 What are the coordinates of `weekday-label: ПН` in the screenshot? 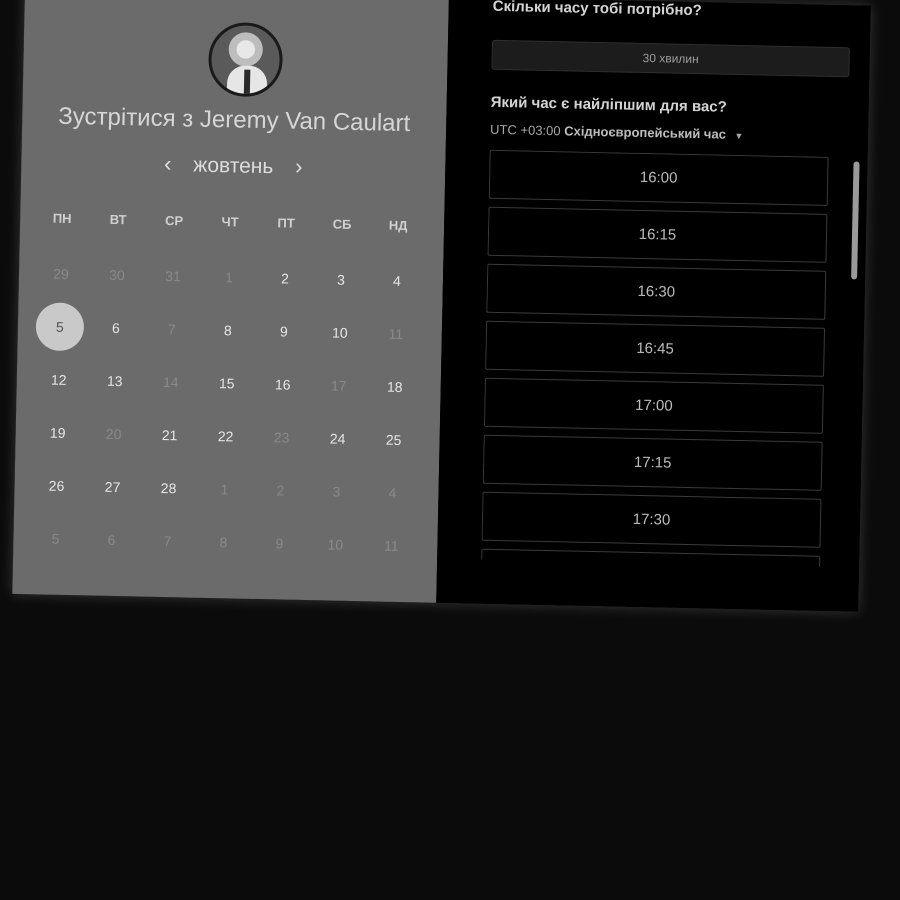 It's located at (62, 218).